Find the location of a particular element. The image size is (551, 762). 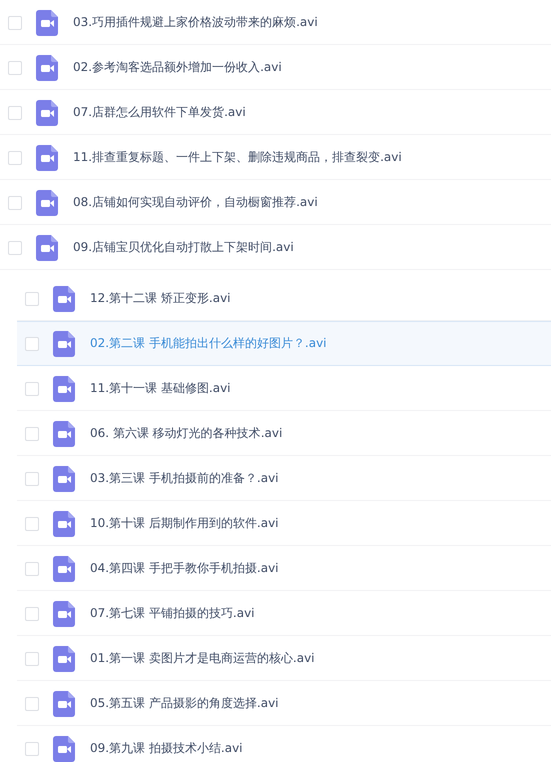

file-row: 09.第九课 拍摄技术小结.avi is located at coordinates (284, 744).